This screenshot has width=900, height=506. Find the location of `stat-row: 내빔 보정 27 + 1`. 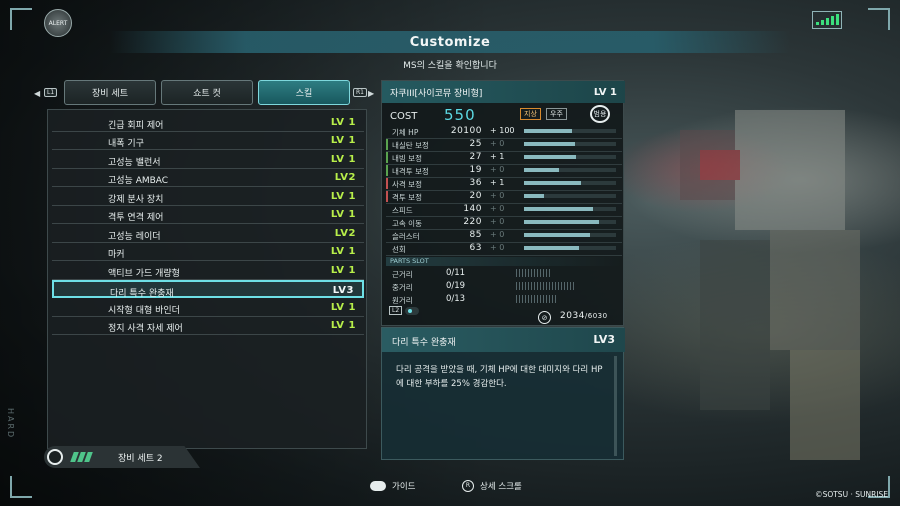

stat-row: 내빔 보정 27 + 1 is located at coordinates (504, 157).